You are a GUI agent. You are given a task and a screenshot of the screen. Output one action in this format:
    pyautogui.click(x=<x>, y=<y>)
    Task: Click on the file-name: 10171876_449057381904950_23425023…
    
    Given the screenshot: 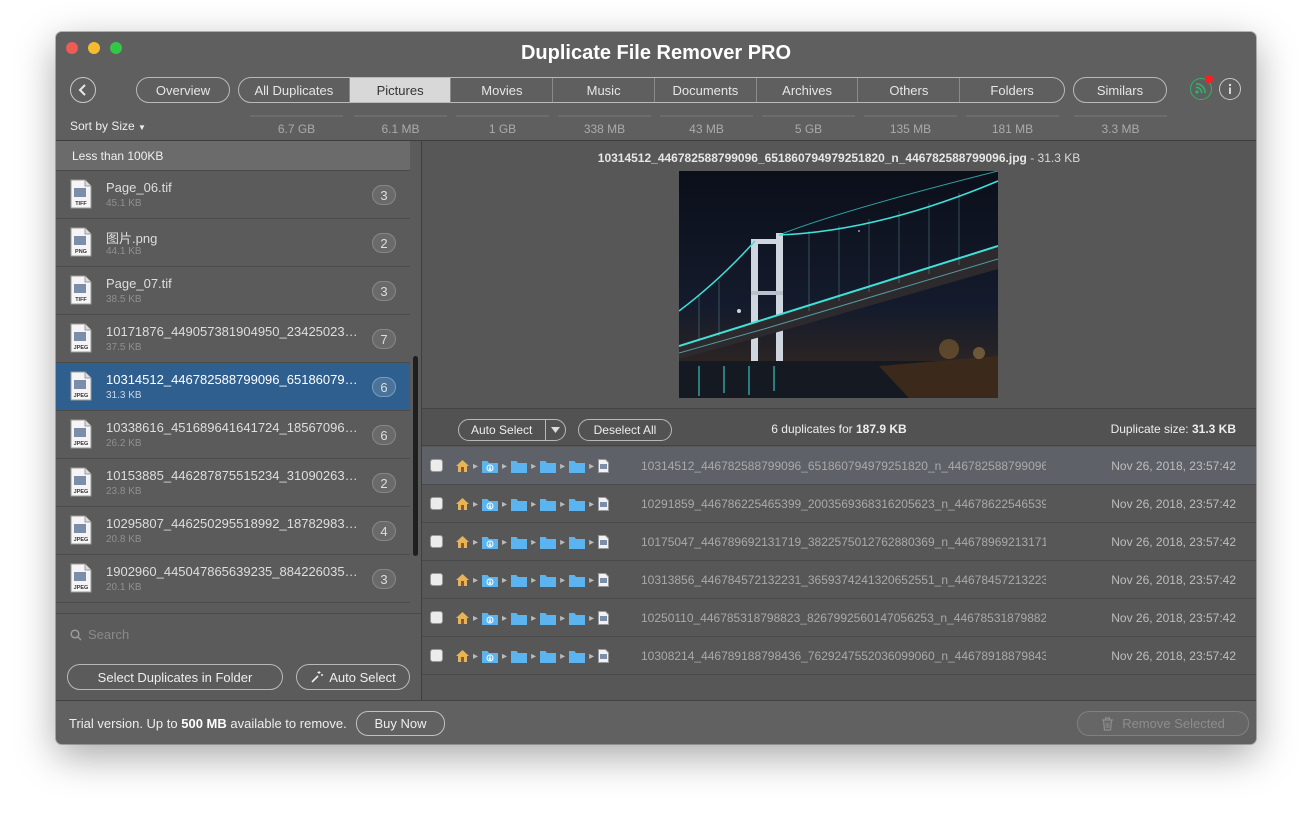 What is the action you would take?
    pyautogui.click(x=232, y=331)
    